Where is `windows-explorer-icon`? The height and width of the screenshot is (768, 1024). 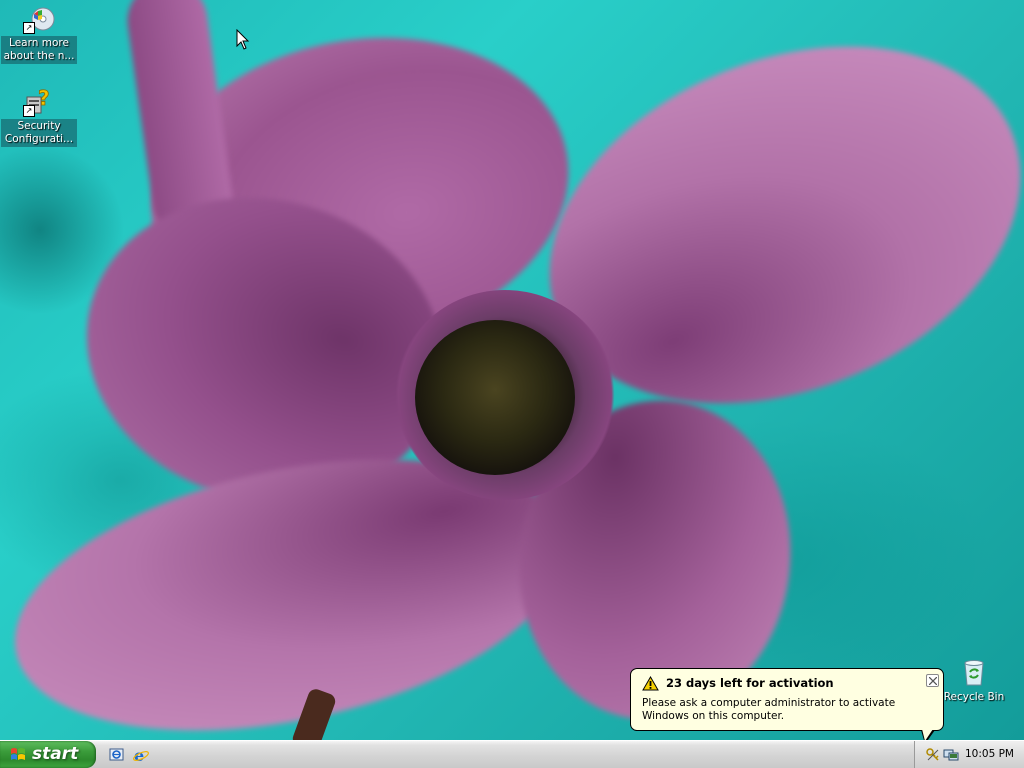 windows-explorer-icon is located at coordinates (117, 755).